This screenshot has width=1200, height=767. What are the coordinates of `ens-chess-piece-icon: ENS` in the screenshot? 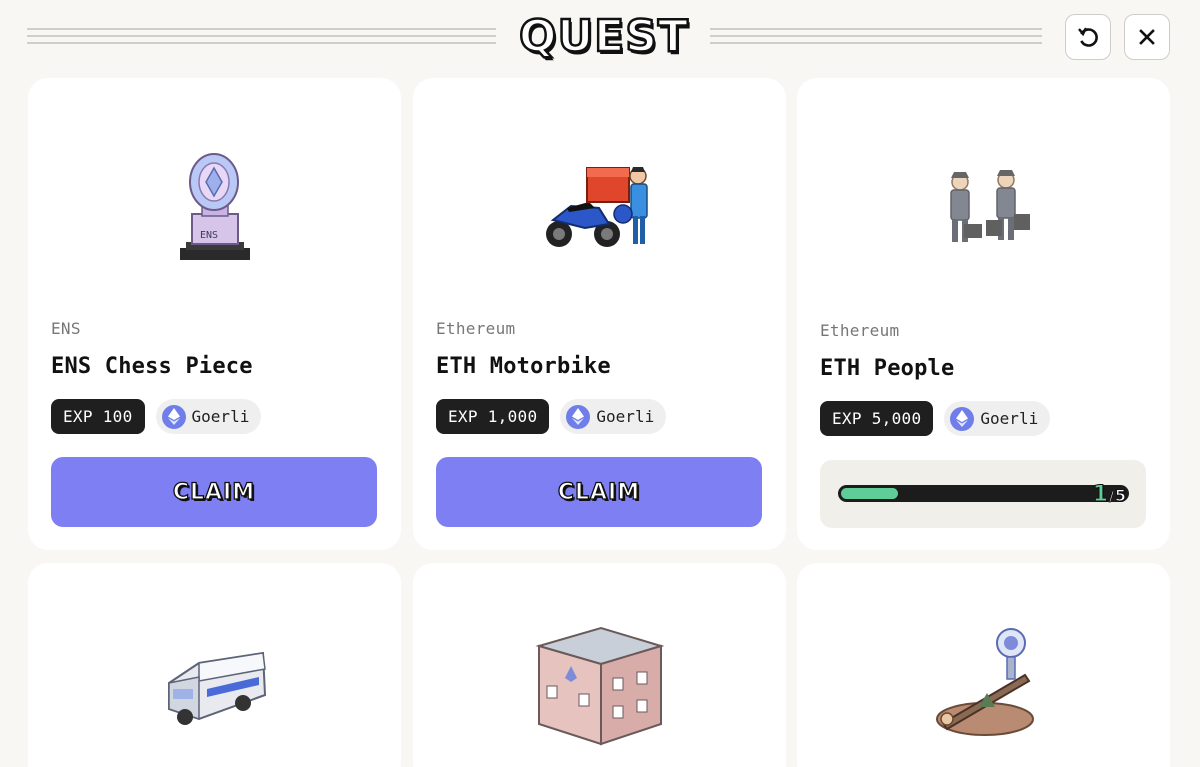 It's located at (214, 208).